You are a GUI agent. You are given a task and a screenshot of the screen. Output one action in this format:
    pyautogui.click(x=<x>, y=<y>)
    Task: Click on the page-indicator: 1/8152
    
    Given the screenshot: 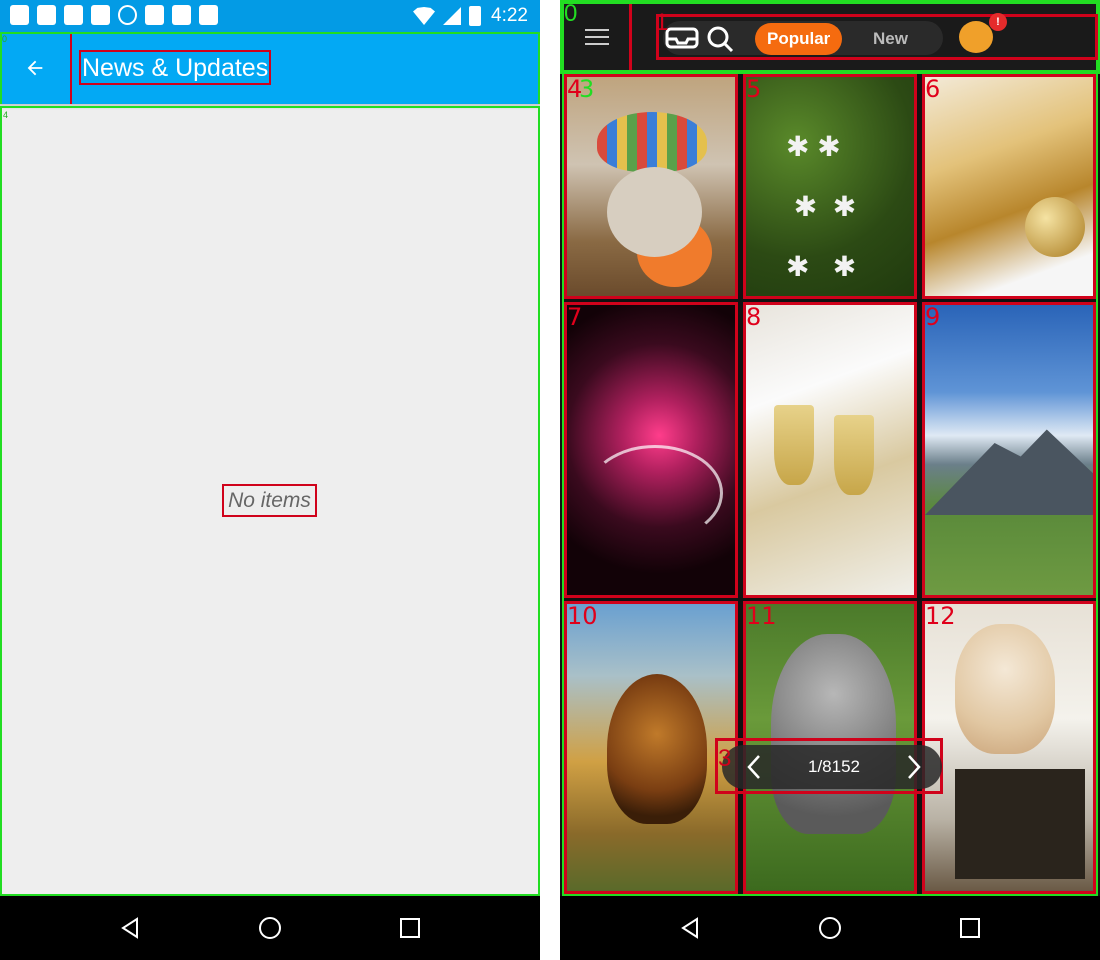 What is the action you would take?
    pyautogui.click(x=834, y=766)
    